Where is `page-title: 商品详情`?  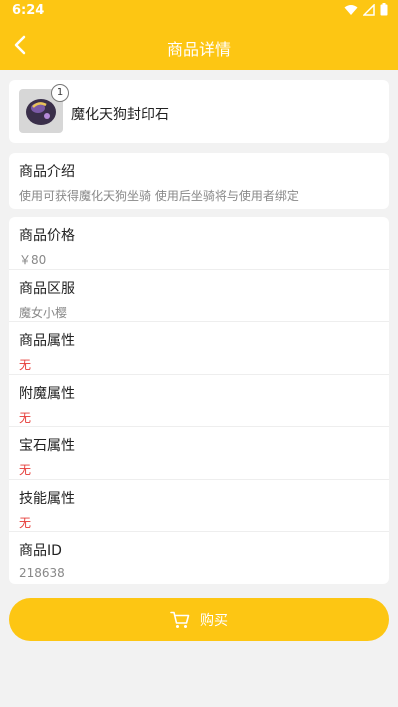
page-title: 商品详情 is located at coordinates (198, 49).